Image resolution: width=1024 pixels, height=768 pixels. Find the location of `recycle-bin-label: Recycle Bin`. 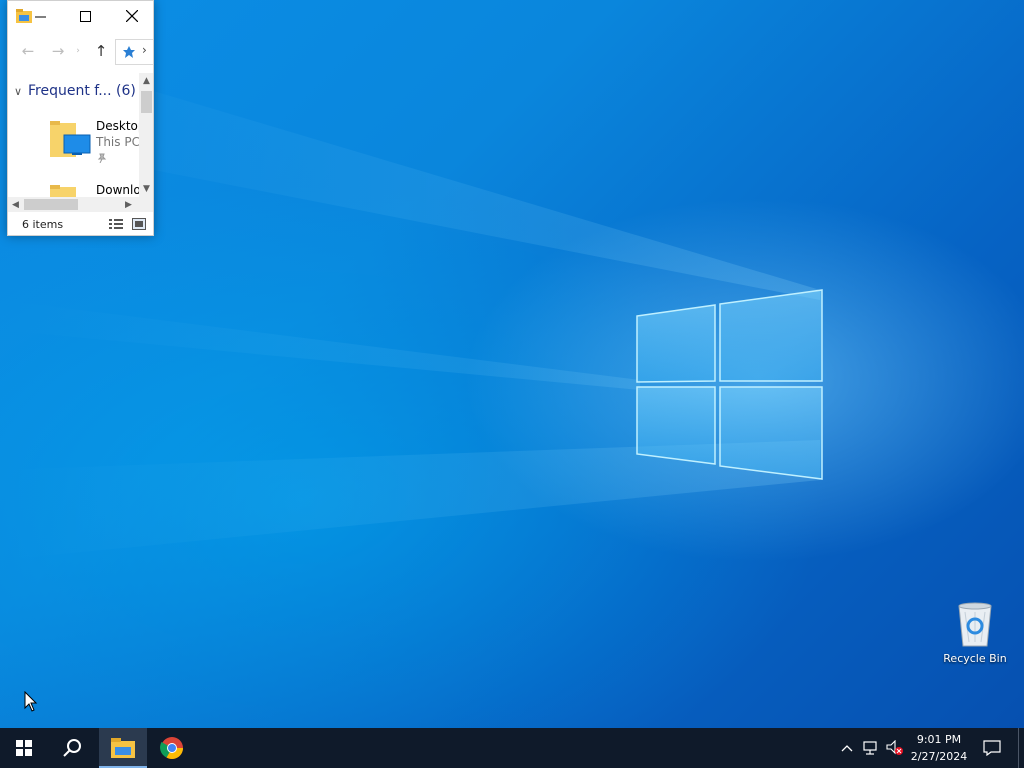

recycle-bin-label: Recycle Bin is located at coordinates (975, 658).